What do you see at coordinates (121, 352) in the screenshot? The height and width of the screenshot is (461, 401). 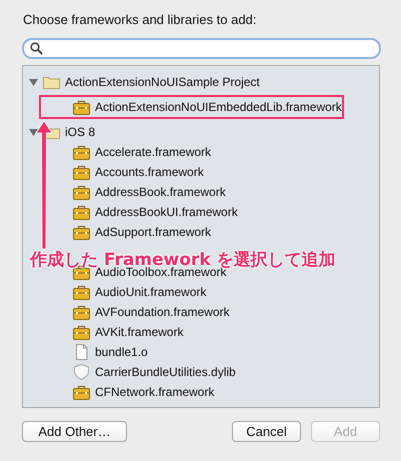 I see `item-label: bundle1.o` at bounding box center [121, 352].